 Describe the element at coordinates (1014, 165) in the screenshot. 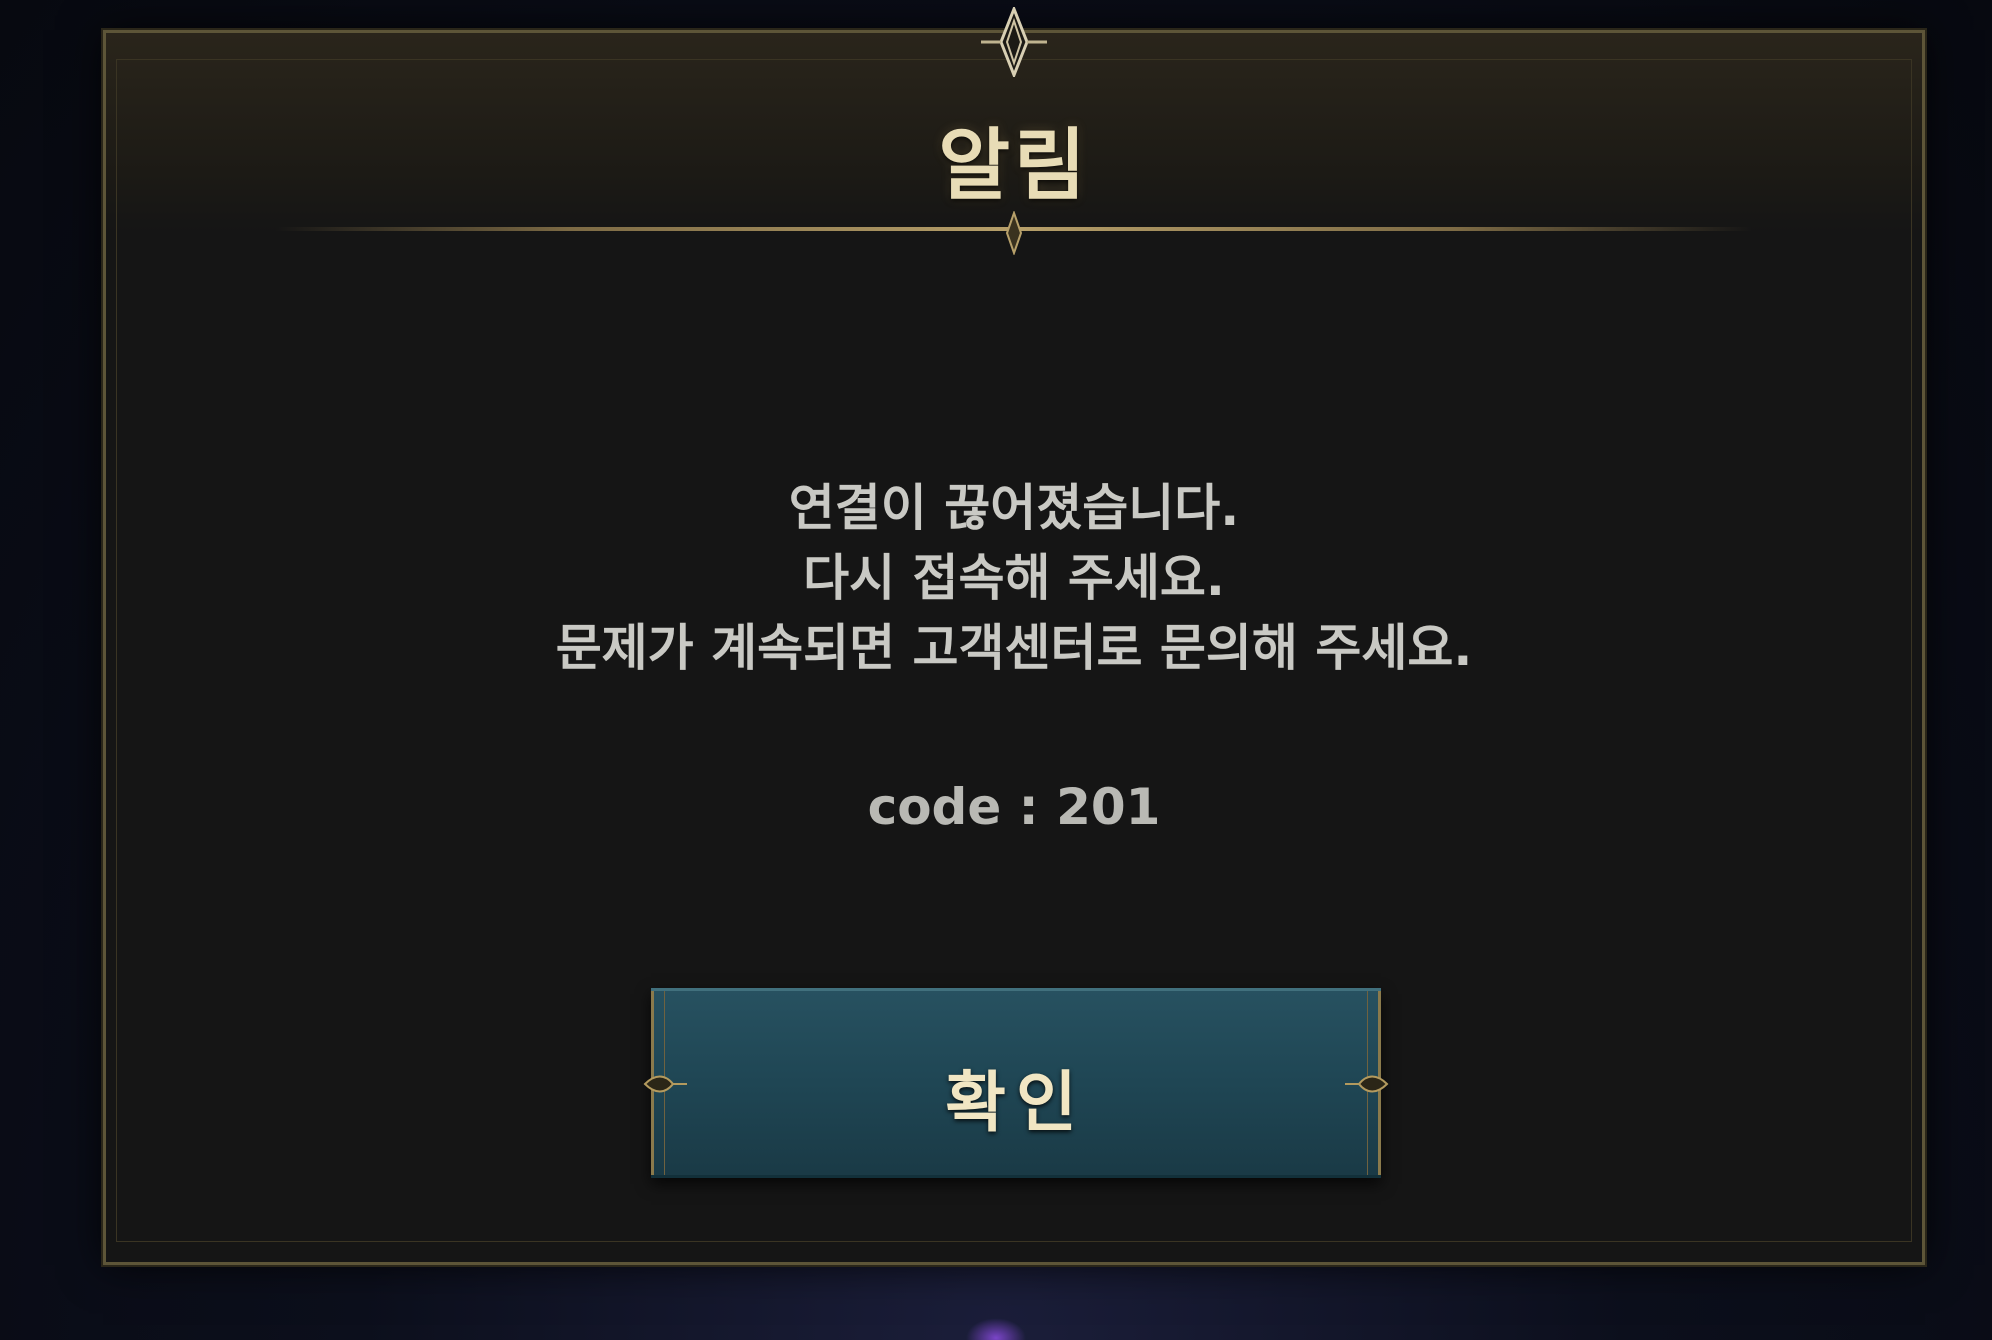

I see `dialog-title: 알림` at that location.